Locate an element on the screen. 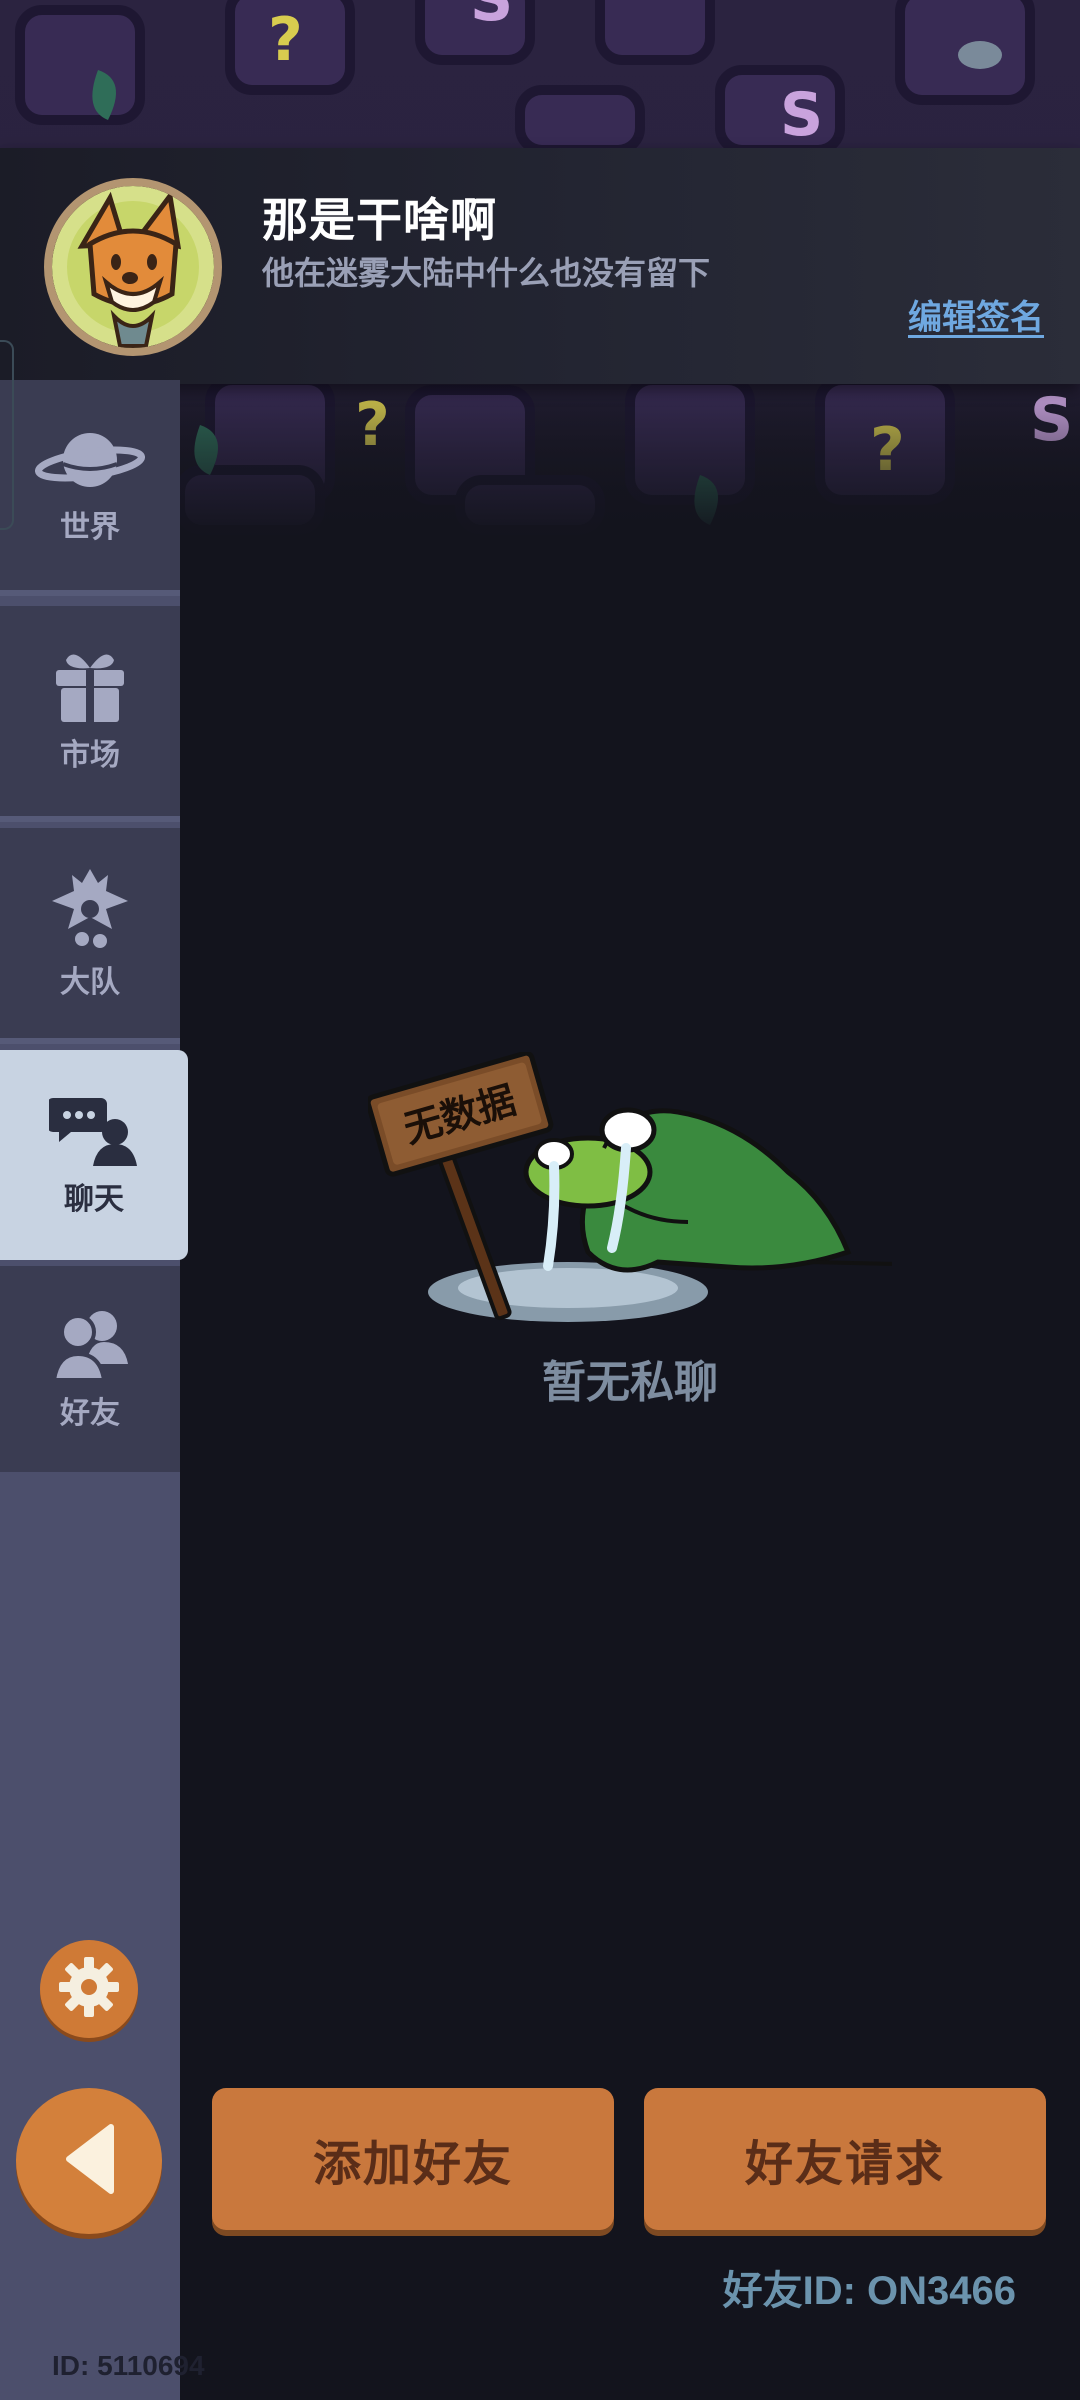 Image resolution: width=1080 pixels, height=2400 pixels. user-id-label: ID: 5110694 is located at coordinates (128, 2365).